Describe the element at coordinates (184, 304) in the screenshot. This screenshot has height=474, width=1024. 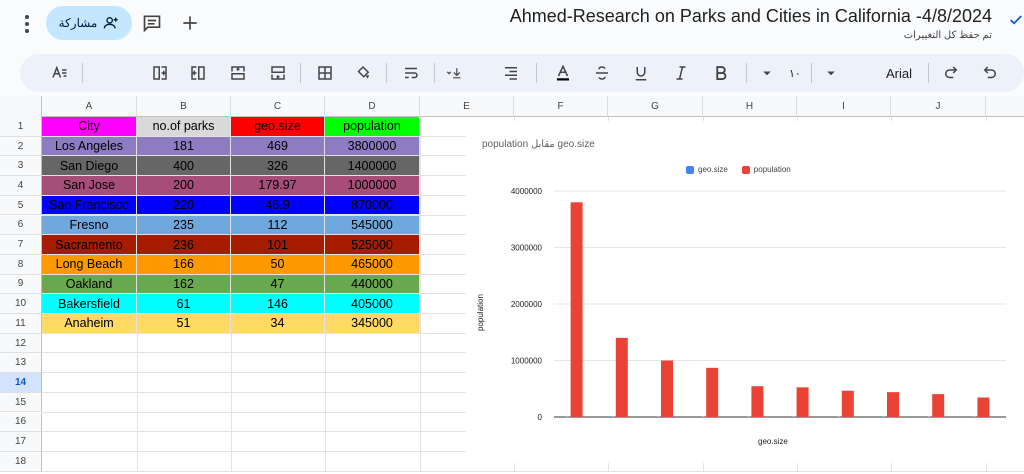
I see `cell-parks: 61` at that location.